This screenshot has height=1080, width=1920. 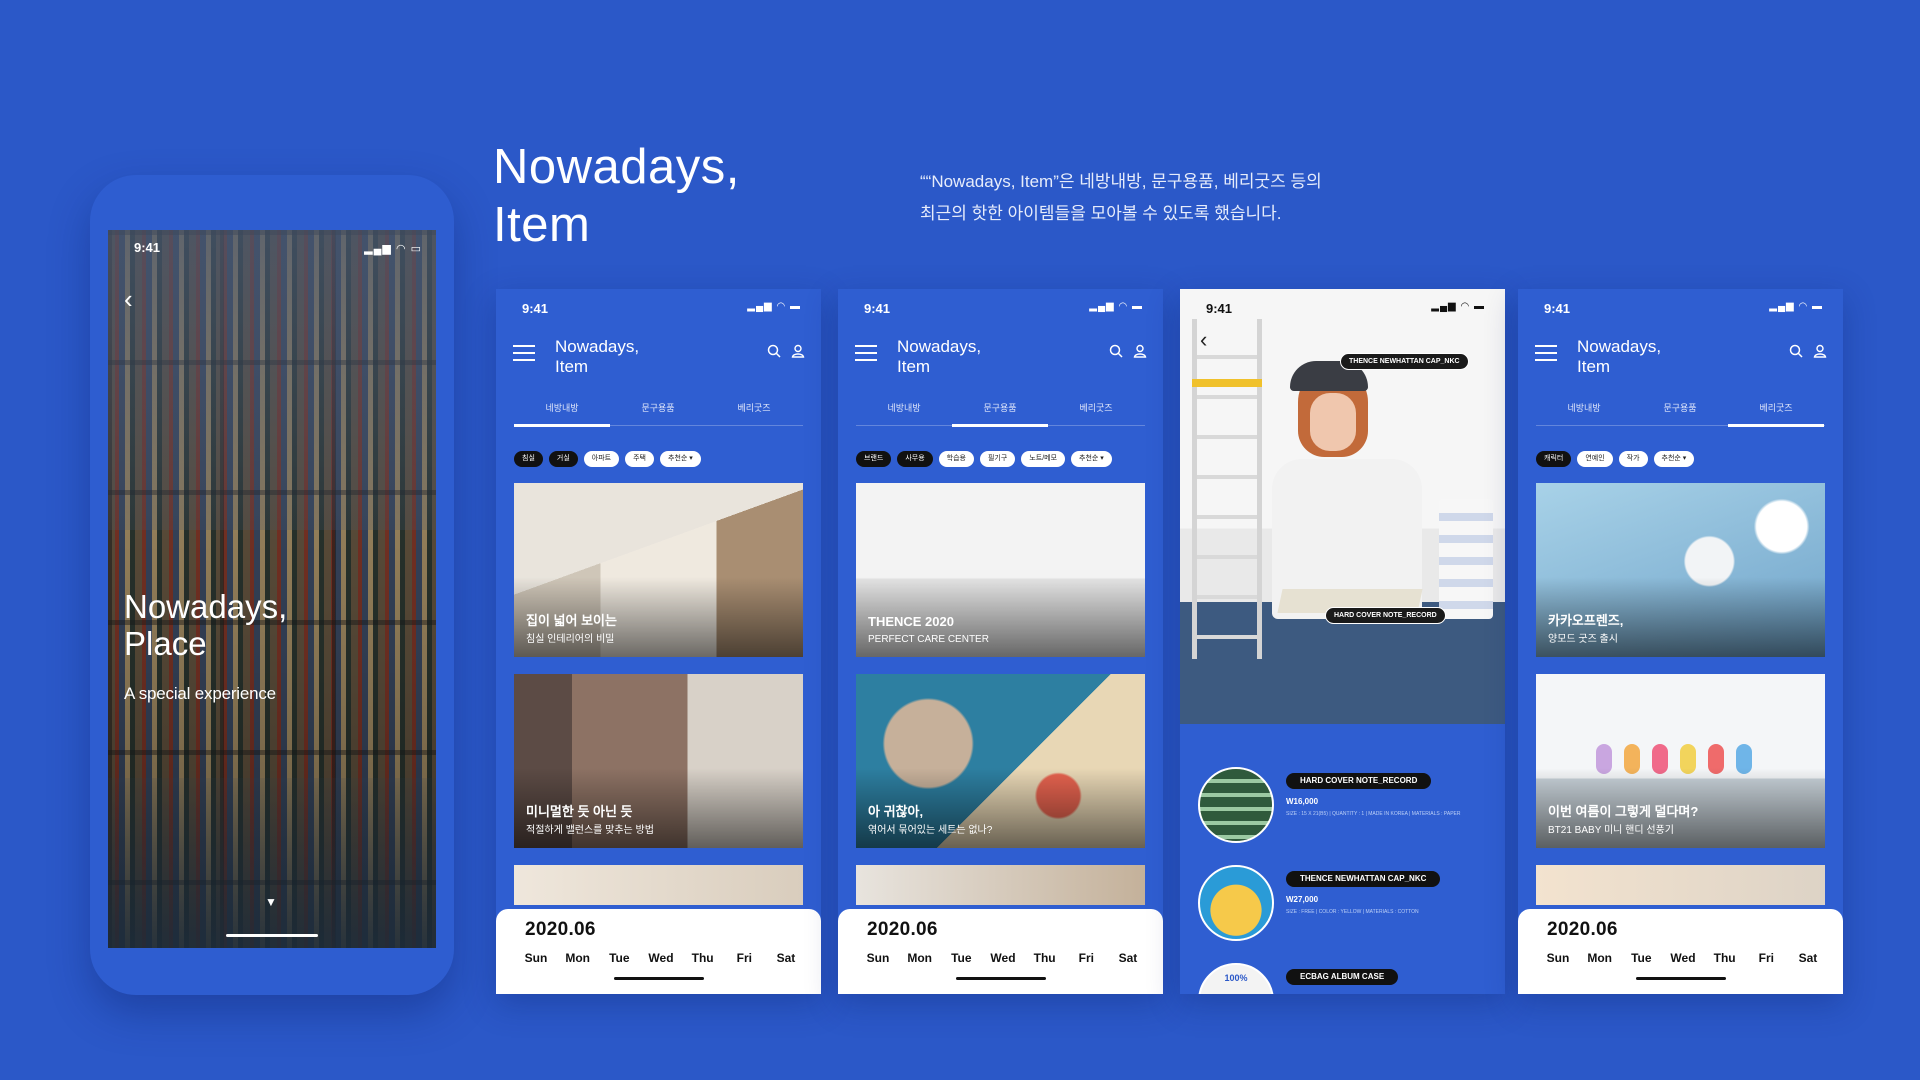 I want to click on card-subtitle: 침실 인테리어의 비밀, so click(x=570, y=639).